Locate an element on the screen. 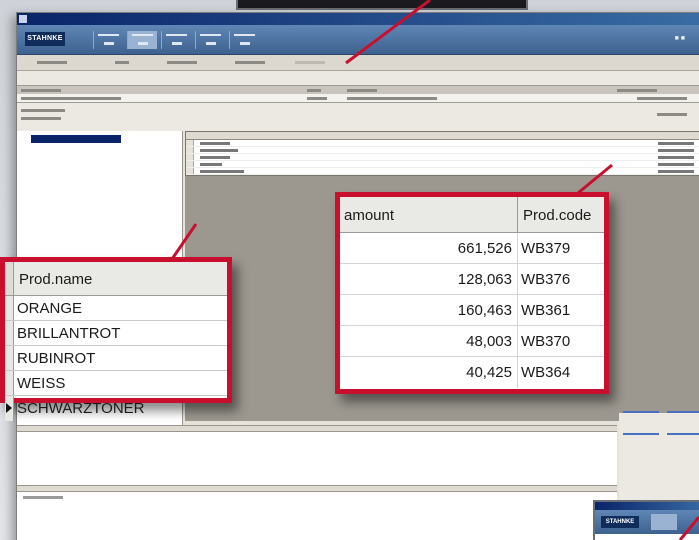 This screenshot has height=540, width=699. ribbon-toolbar: STAHNKE ■ ■ is located at coordinates (358, 40).